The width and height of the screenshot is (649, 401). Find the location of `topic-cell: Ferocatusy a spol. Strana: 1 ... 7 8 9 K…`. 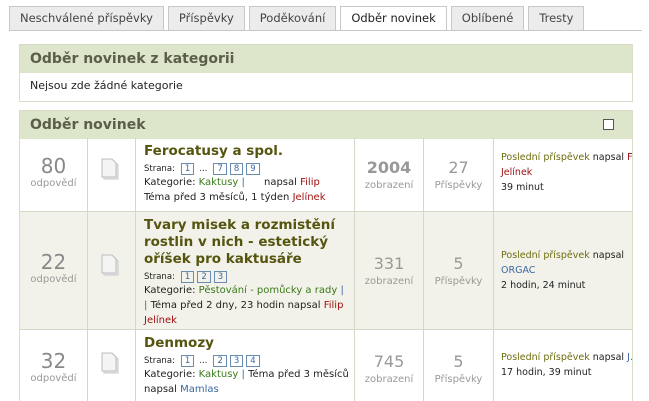

topic-cell: Ferocatusy a spol. Strana: 1 ... 7 8 9 K… is located at coordinates (245, 174).